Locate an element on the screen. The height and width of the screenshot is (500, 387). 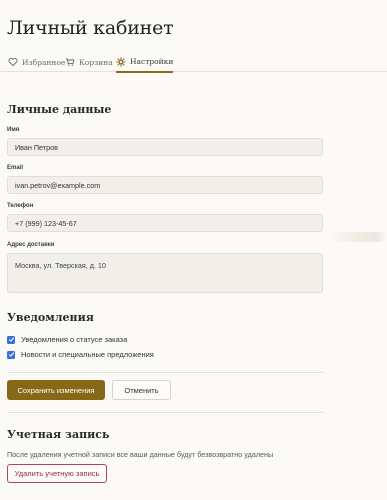
page-title: Личный кабинет is located at coordinates (90, 28).